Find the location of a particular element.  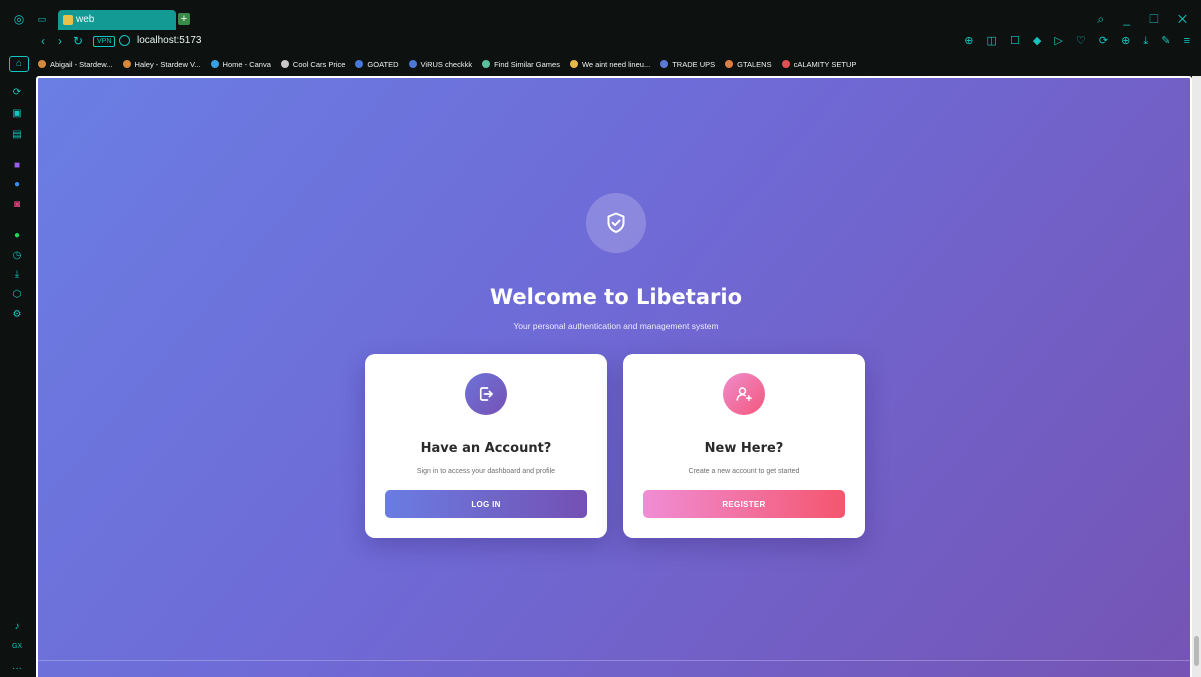

extensions-icon: ⬡ is located at coordinates (17, 295).